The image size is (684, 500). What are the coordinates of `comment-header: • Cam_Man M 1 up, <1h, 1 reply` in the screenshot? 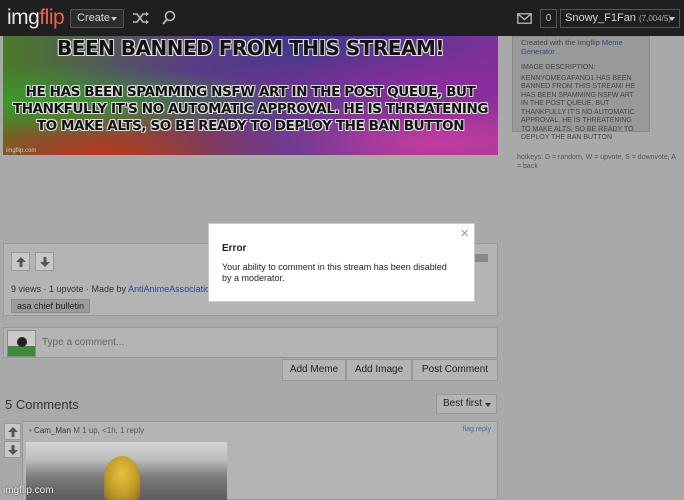 It's located at (86, 430).